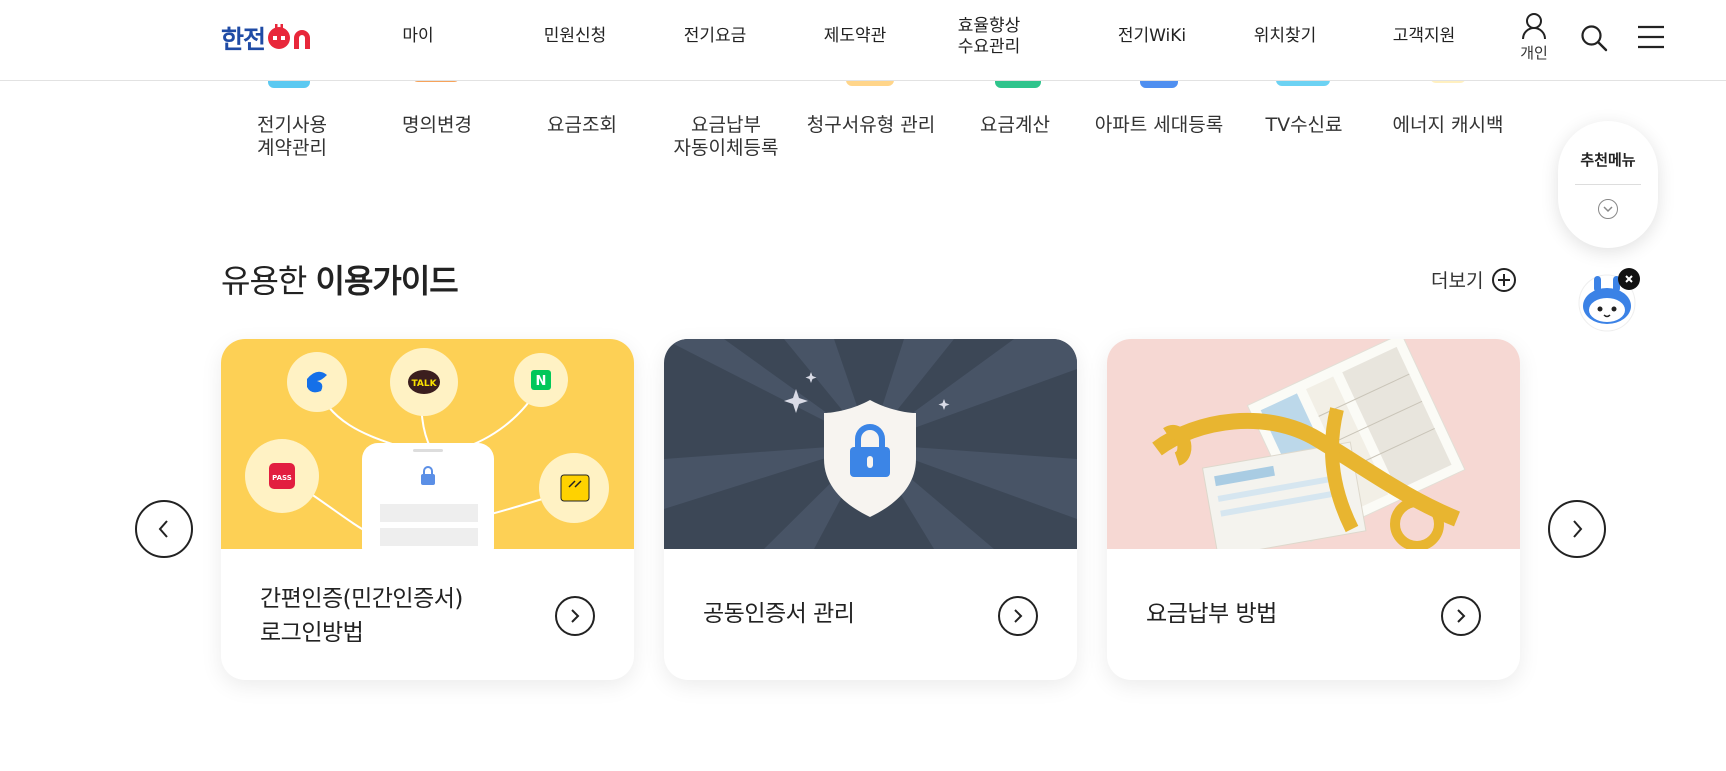 This screenshot has width=1726, height=771. What do you see at coordinates (541, 381) in the screenshot?
I see `svg-text: N` at bounding box center [541, 381].